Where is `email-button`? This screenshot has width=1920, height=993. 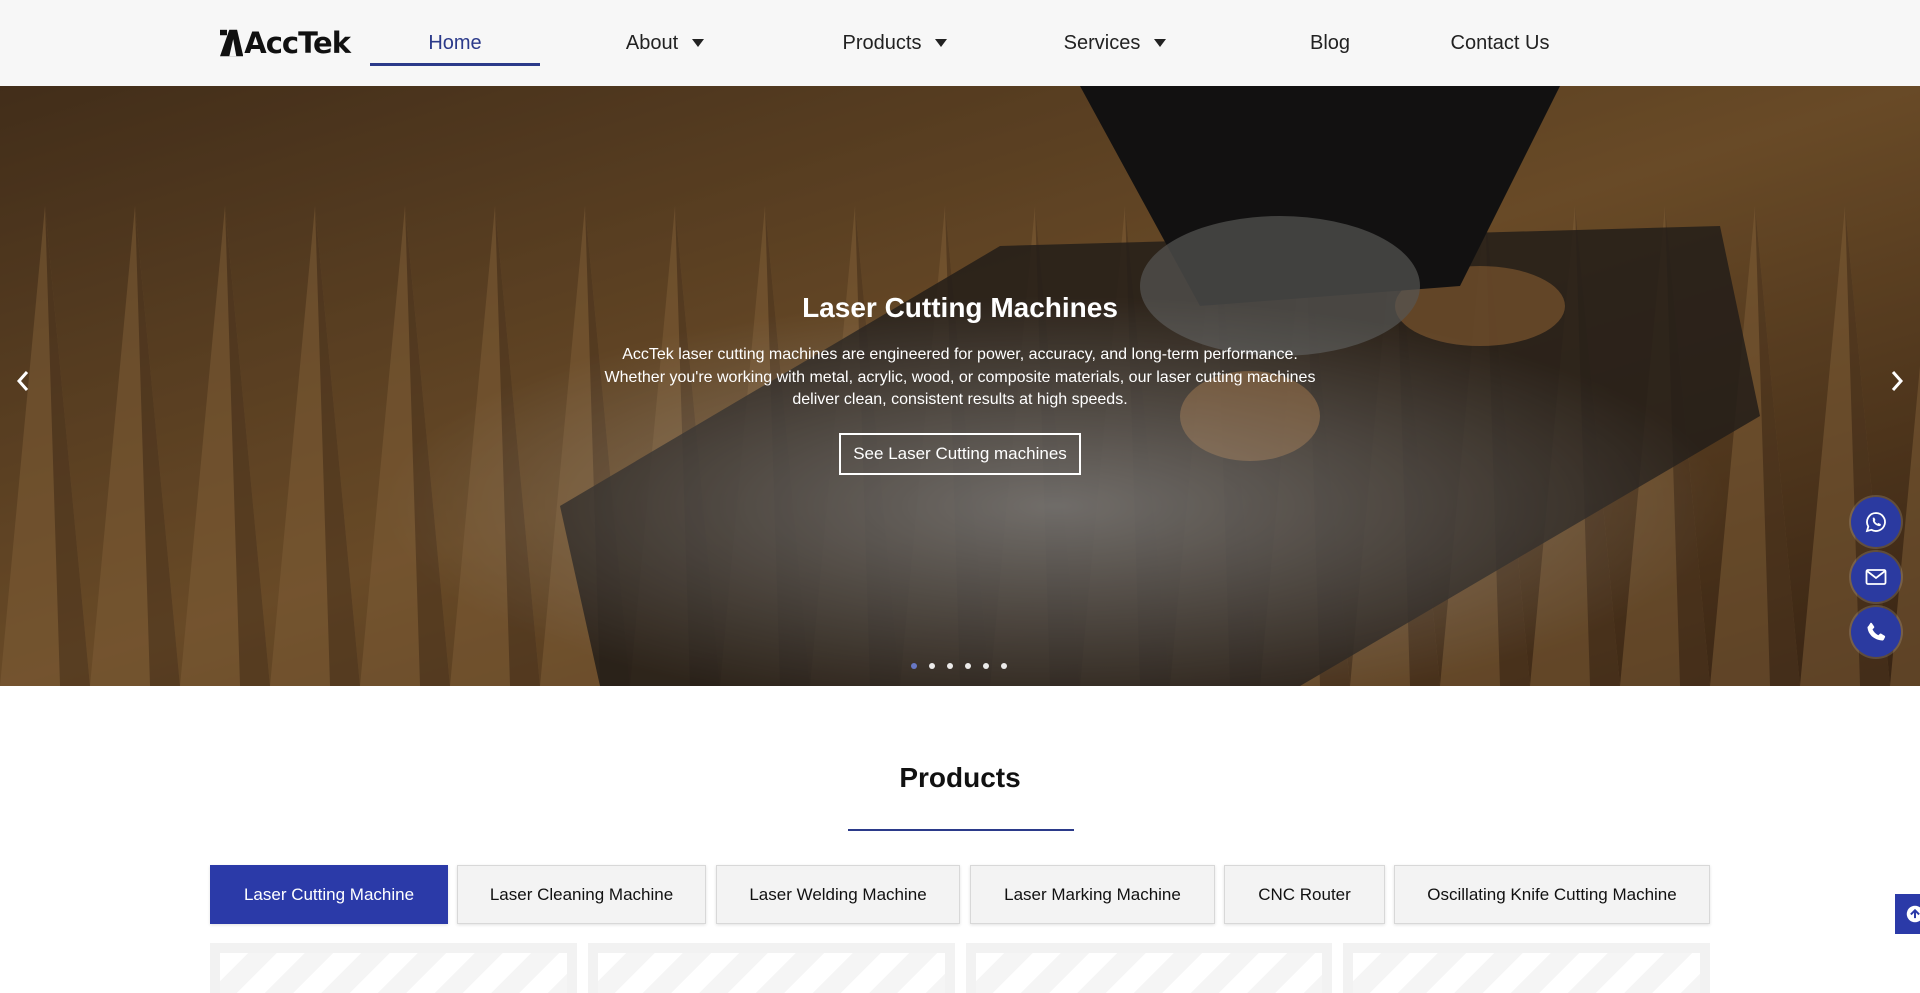 email-button is located at coordinates (1876, 577).